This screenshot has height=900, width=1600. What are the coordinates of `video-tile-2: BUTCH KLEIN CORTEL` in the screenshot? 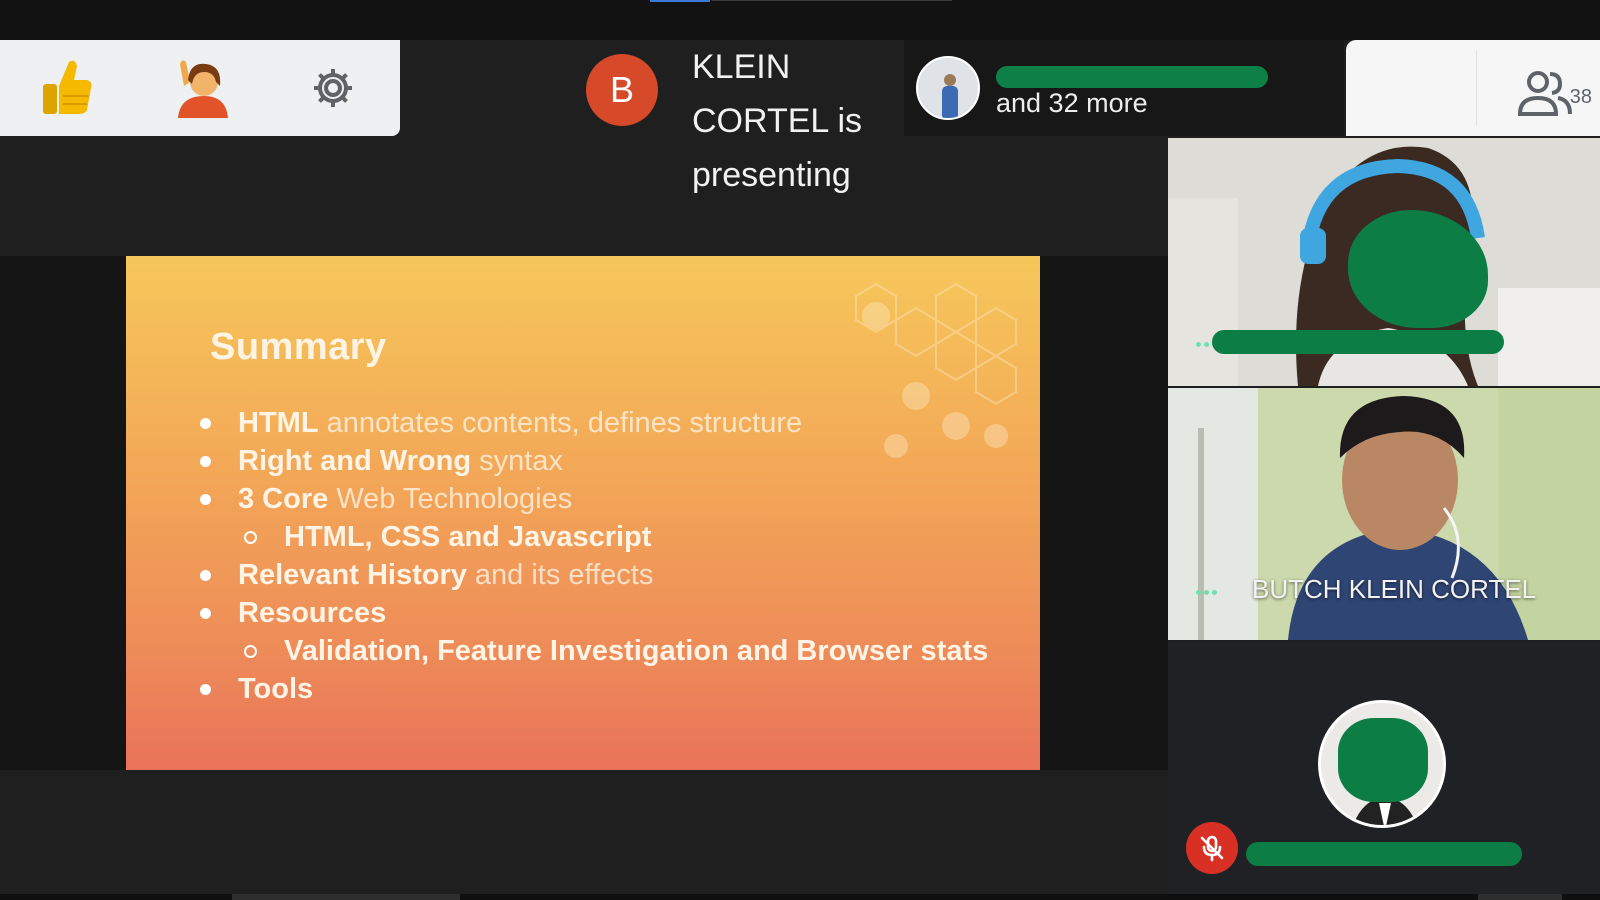 It's located at (1384, 514).